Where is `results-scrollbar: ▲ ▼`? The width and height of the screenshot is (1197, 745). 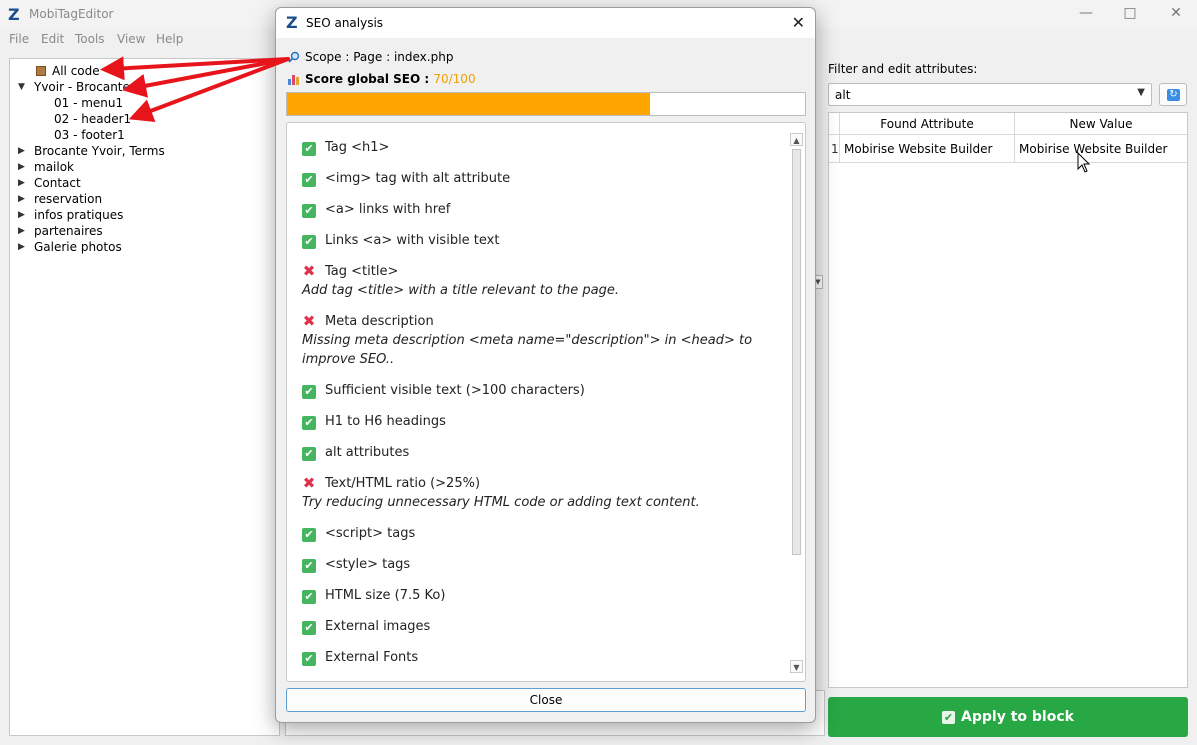
results-scrollbar: ▲ ▼ is located at coordinates (796, 403).